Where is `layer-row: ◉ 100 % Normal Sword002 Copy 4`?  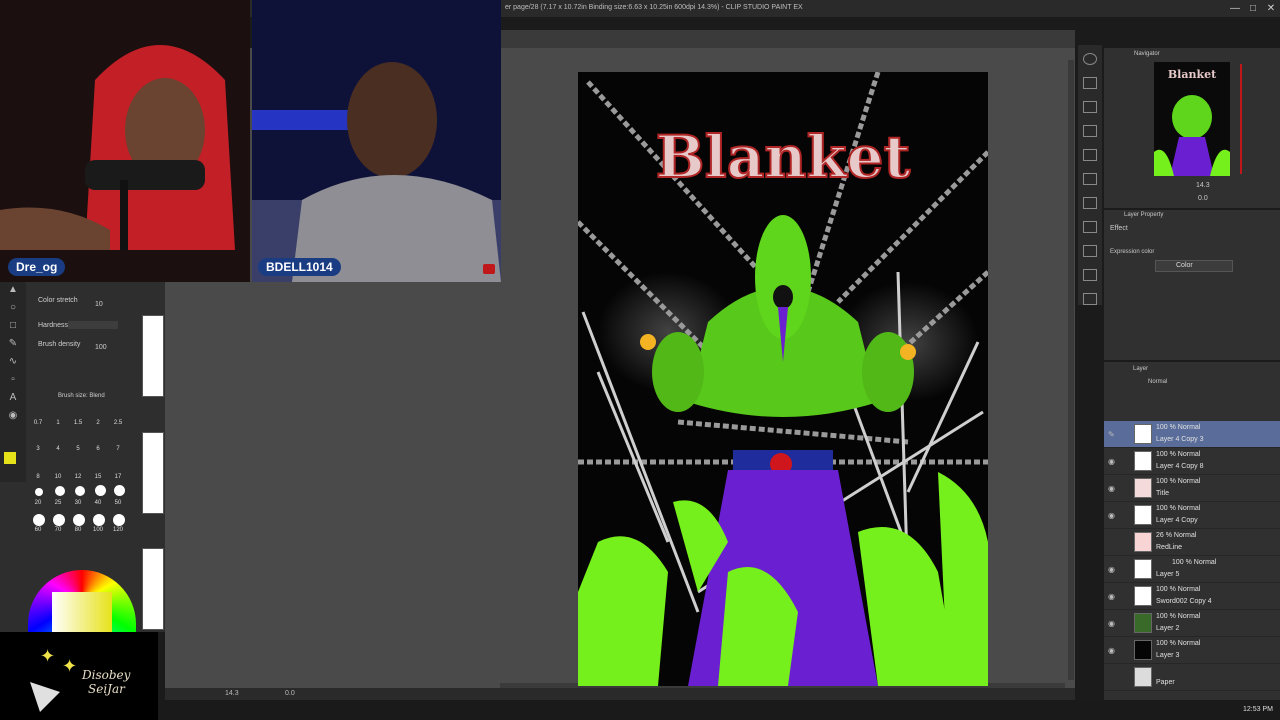 layer-row: ◉ 100 % Normal Sword002 Copy 4 is located at coordinates (1192, 596).